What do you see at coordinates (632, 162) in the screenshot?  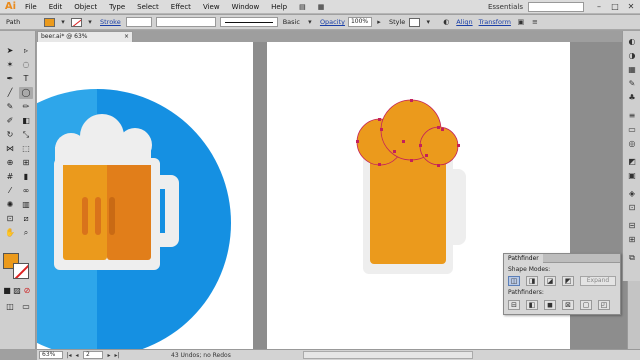 I see `appearance-panel-icon: ◩` at bounding box center [632, 162].